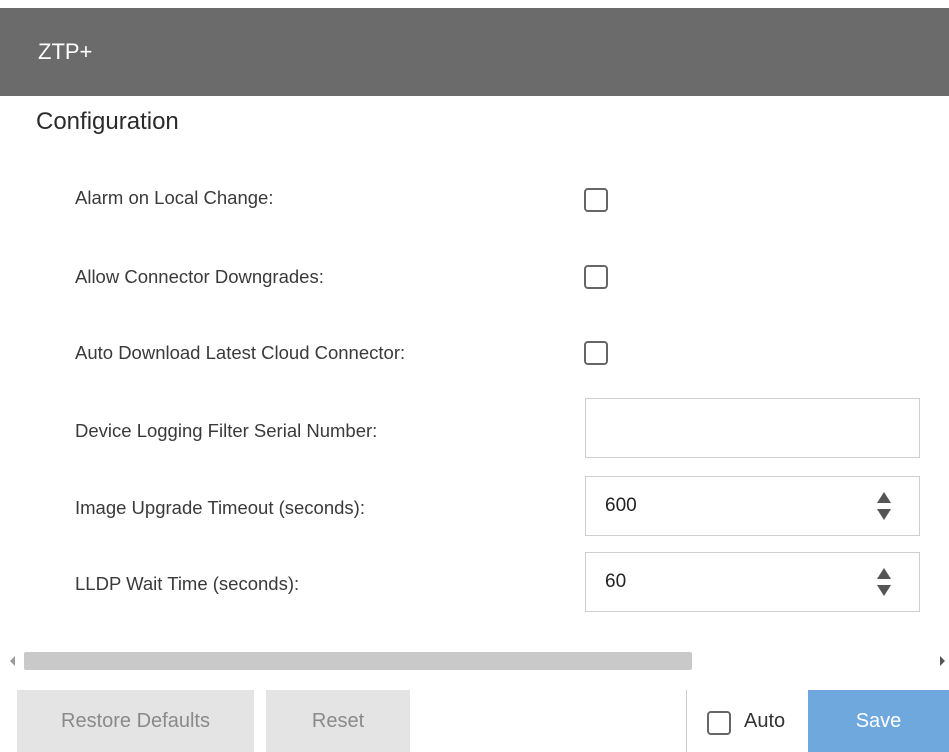 The height and width of the screenshot is (752, 949). Describe the element at coordinates (686, 721) in the screenshot. I see `footer-divider` at that location.